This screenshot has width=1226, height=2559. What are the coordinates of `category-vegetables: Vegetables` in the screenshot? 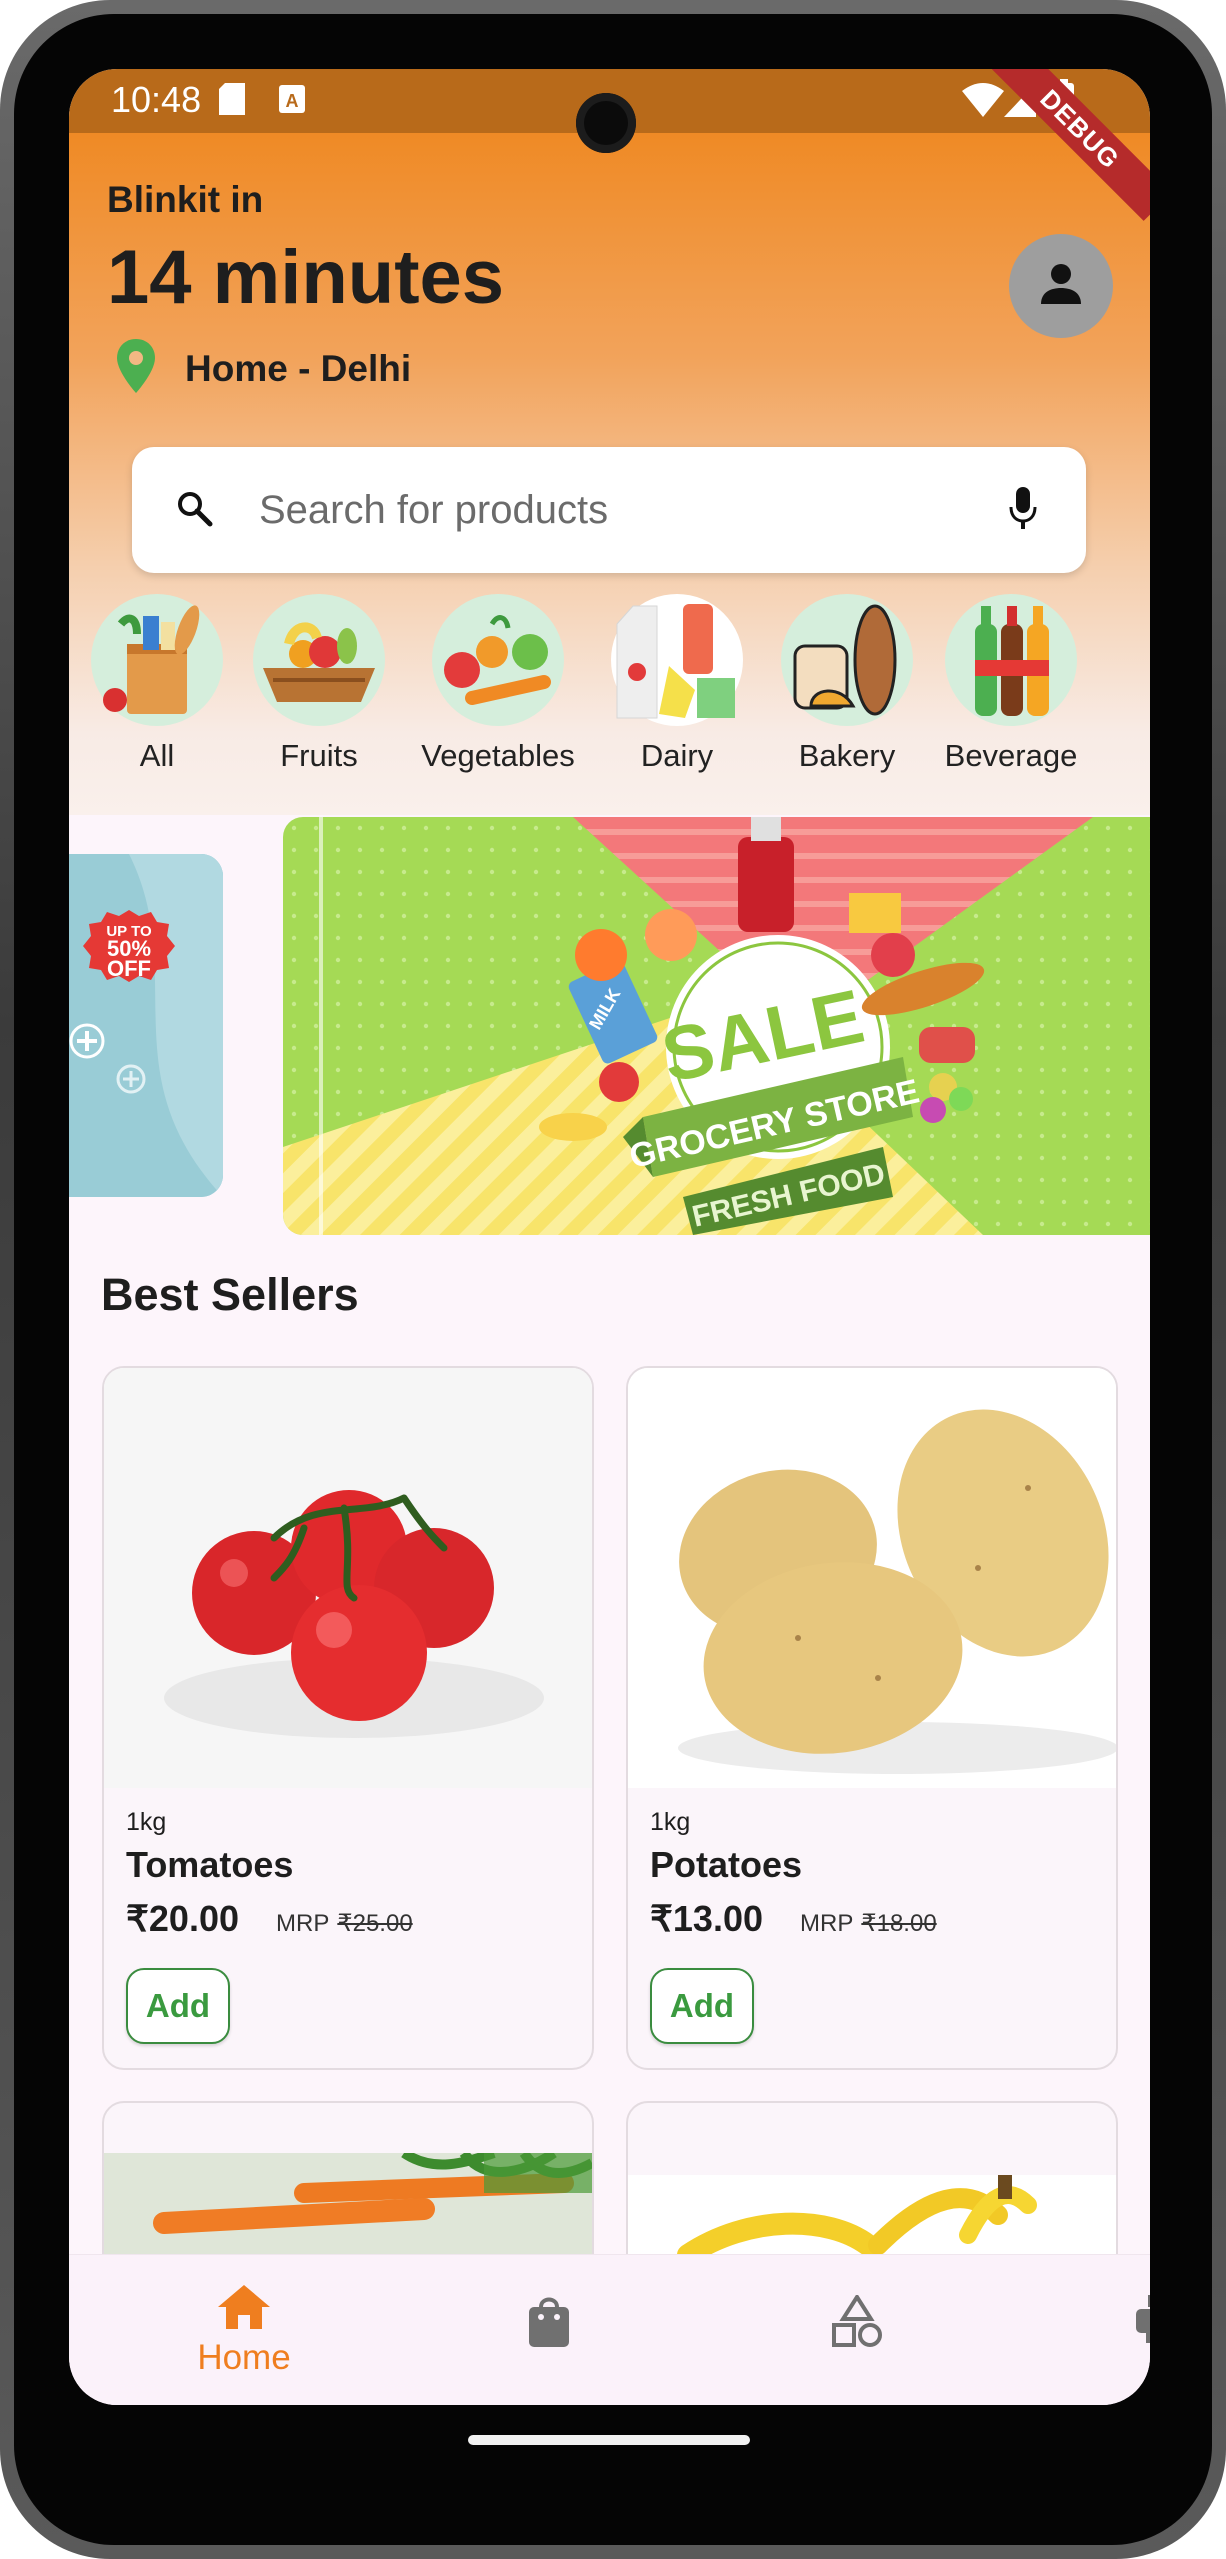 It's located at (498, 684).